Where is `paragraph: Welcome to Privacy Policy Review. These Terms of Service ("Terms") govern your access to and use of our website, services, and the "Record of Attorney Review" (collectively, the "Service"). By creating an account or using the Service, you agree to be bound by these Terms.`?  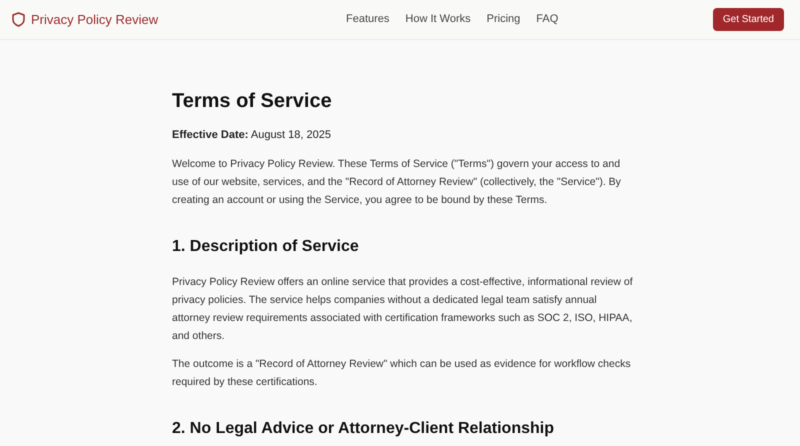 paragraph: Welcome to Privacy Policy Review. These Terms of Service ("Terms") govern your access to and use of our website, services, and the "Record of Attorney Review" (collectively, the "Service"). By creating an account or using the Service, you agree to be bound by these Terms. is located at coordinates (397, 182).